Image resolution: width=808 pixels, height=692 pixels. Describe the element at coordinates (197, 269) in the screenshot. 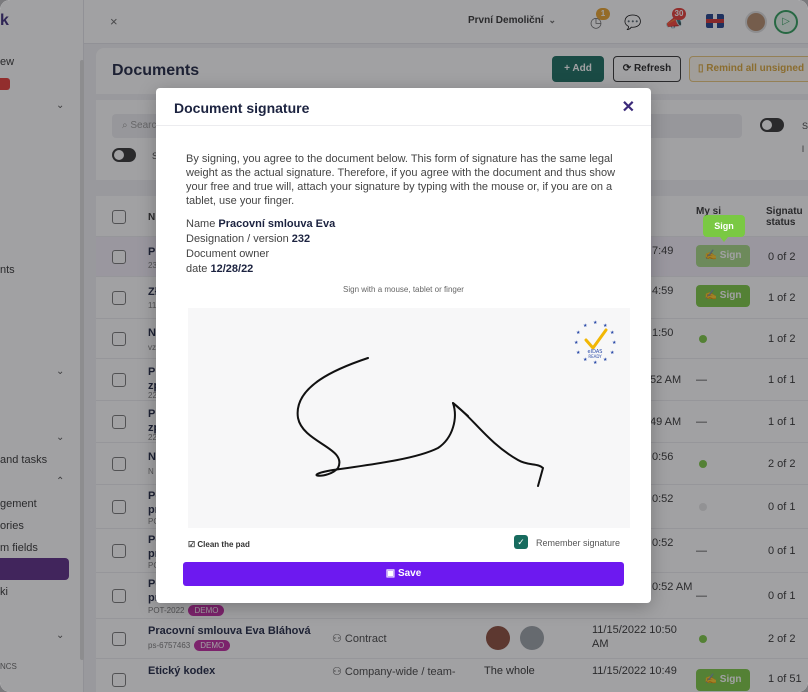

I see `date-label: date` at that location.